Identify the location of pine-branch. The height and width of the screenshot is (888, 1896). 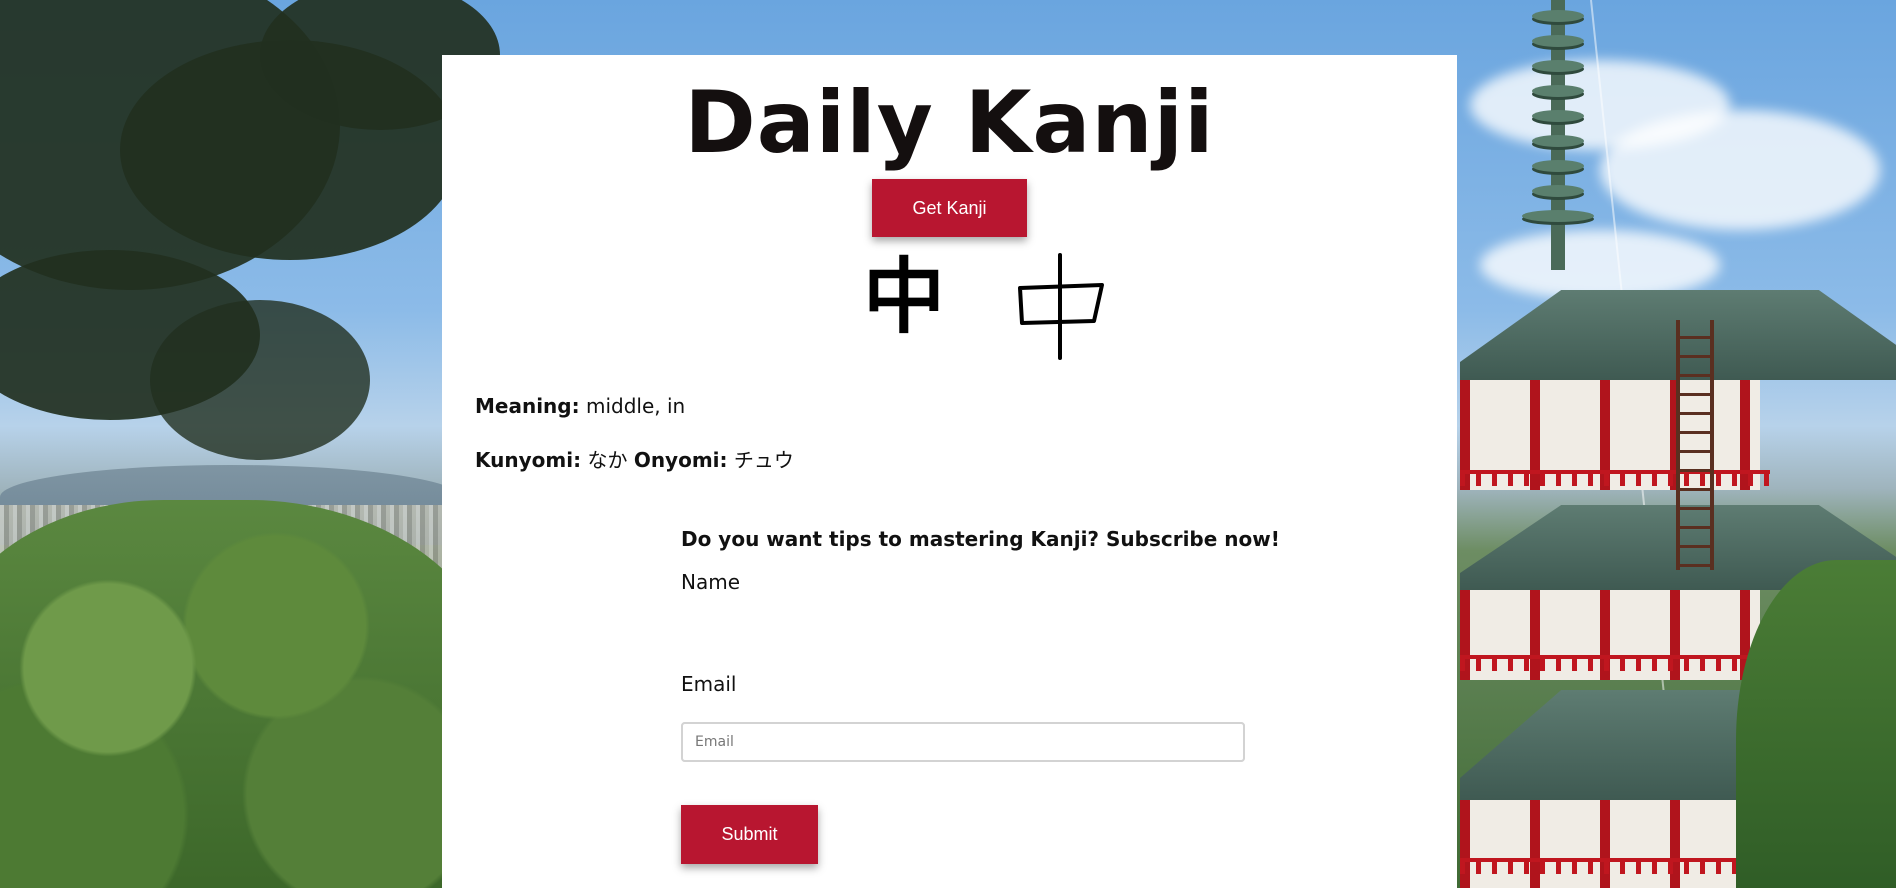
(260, 380).